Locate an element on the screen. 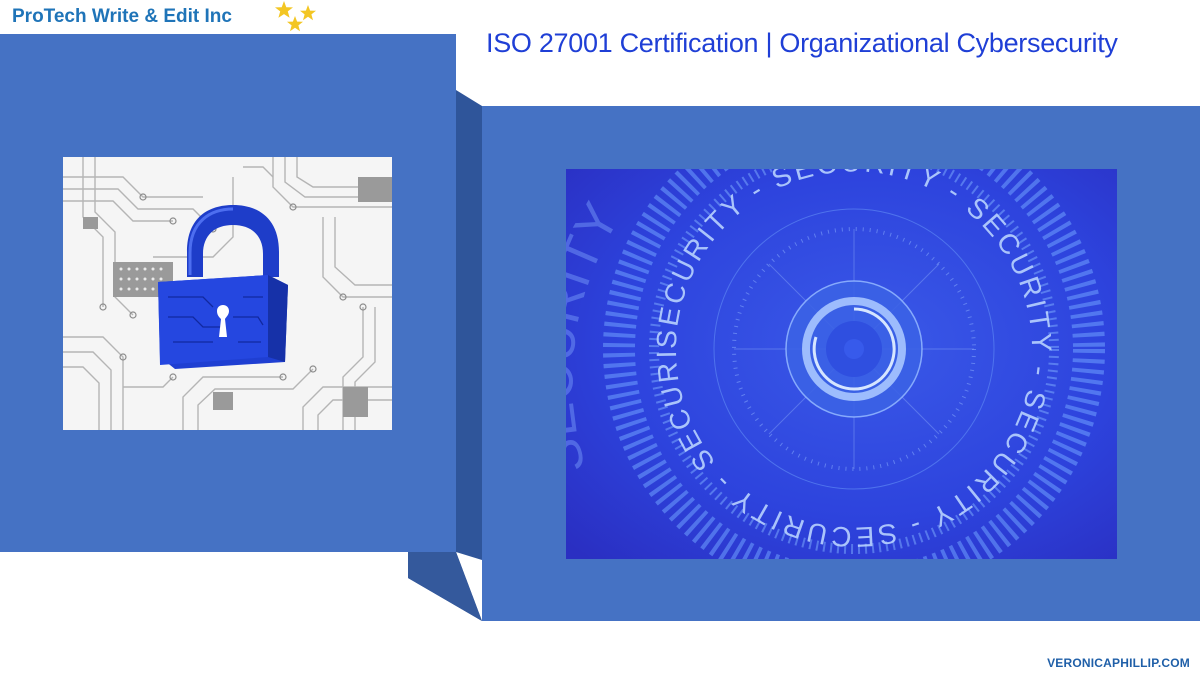 The image size is (1200, 675). circuit-board-graphic is located at coordinates (227, 293).